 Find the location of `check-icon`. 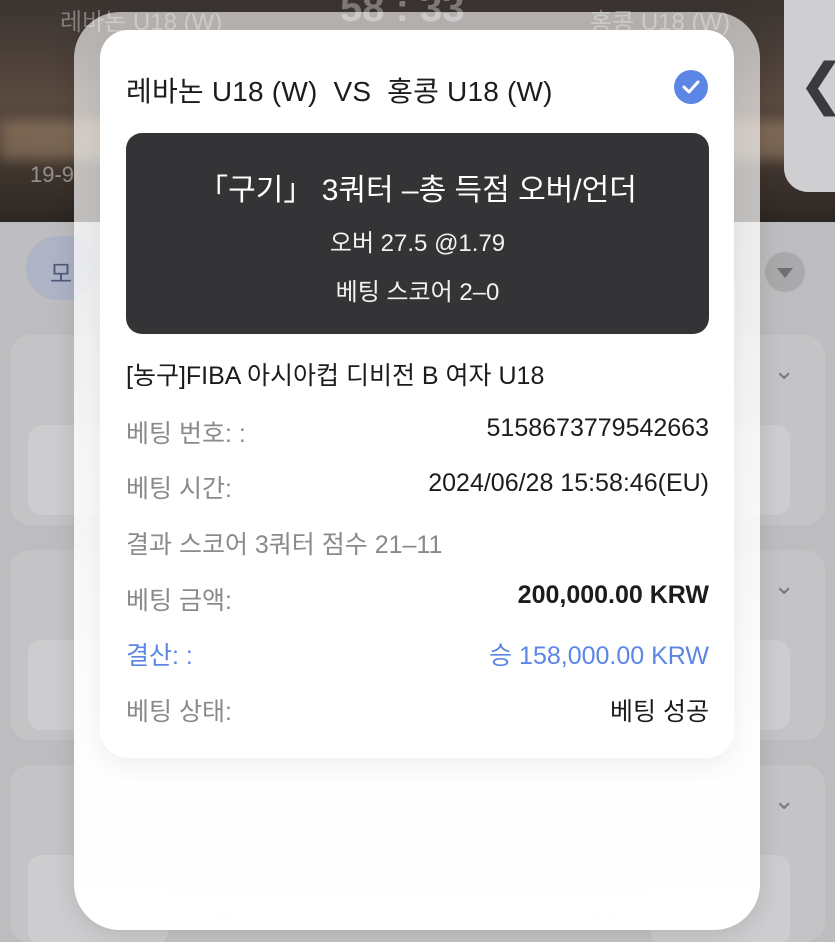

check-icon is located at coordinates (691, 87).